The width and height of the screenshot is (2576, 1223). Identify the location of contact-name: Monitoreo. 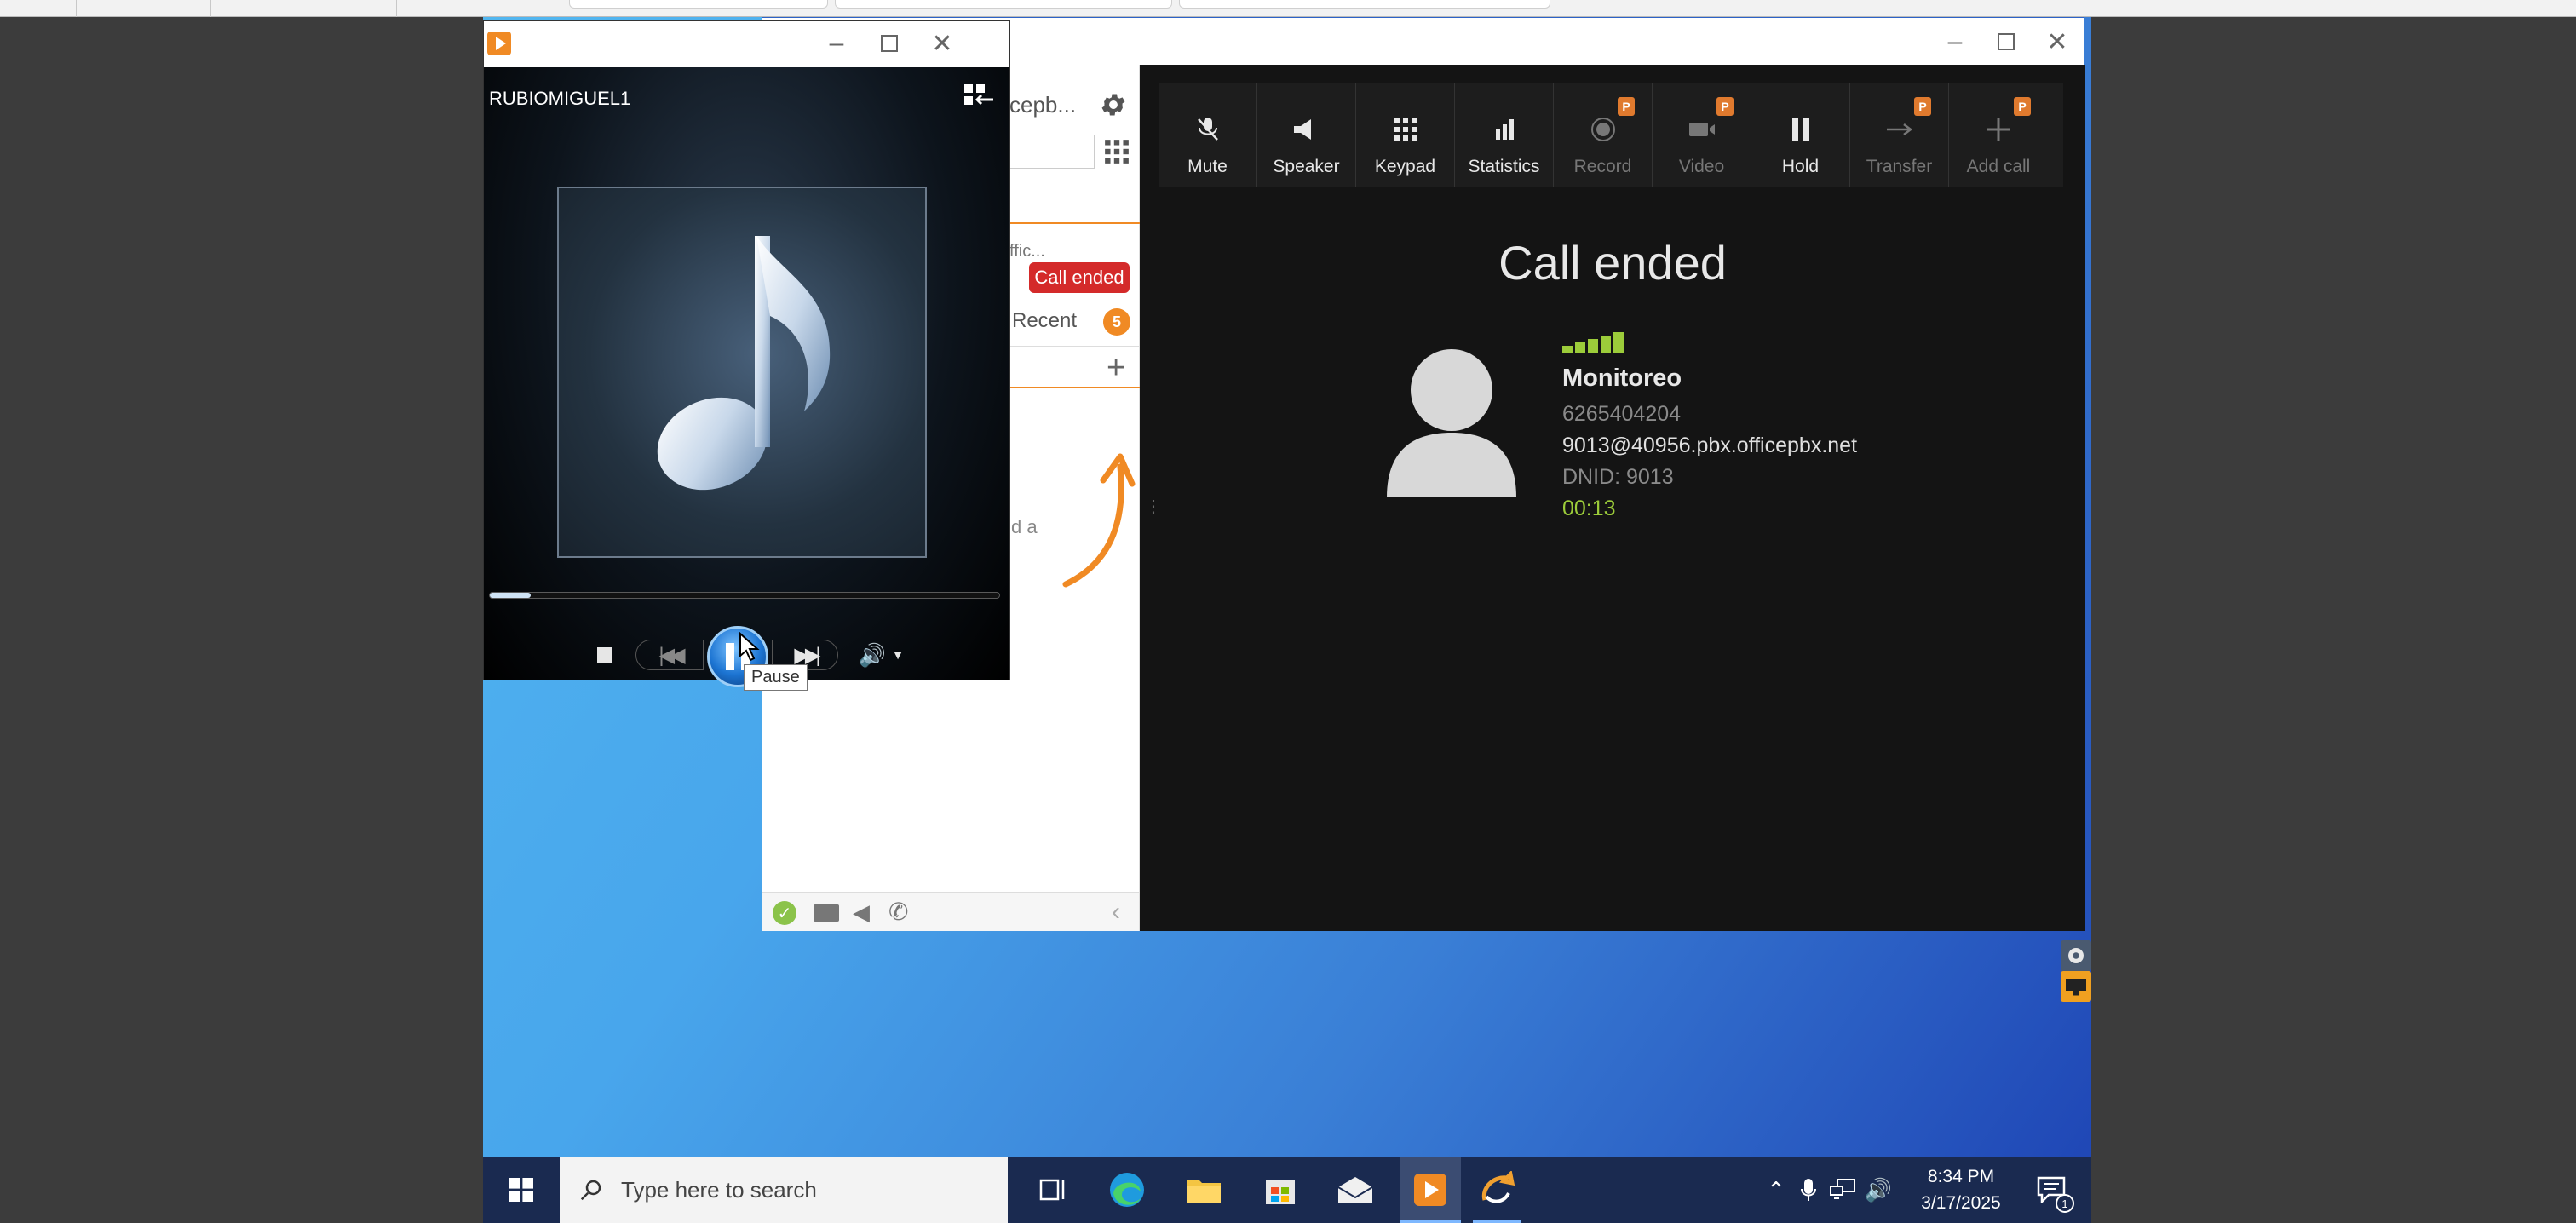
(1622, 378).